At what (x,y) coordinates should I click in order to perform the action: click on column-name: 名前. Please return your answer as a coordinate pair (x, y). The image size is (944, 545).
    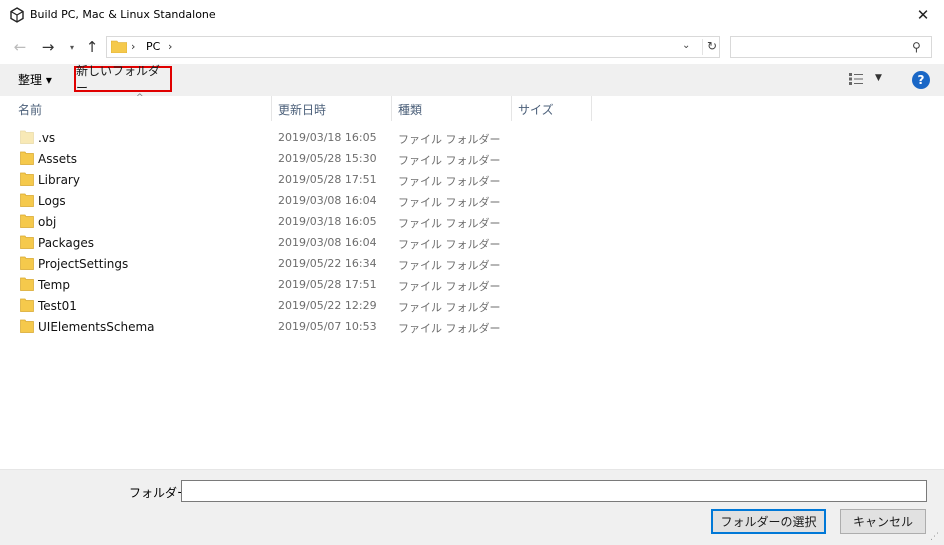
    Looking at the image, I should click on (30, 108).